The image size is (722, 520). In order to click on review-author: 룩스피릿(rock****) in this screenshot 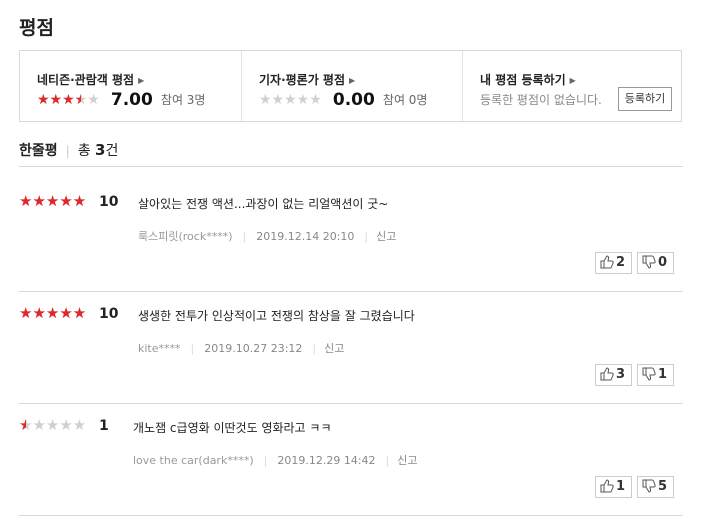, I will do `click(185, 236)`.